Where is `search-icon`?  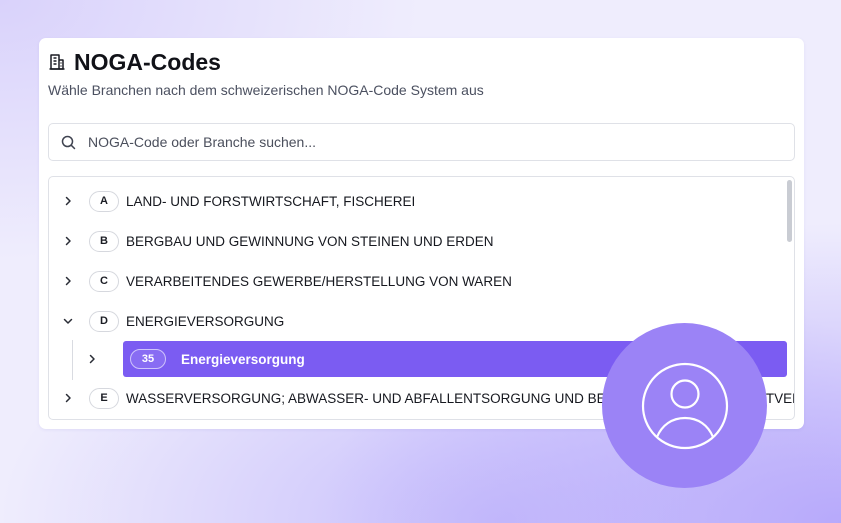
search-icon is located at coordinates (68, 142).